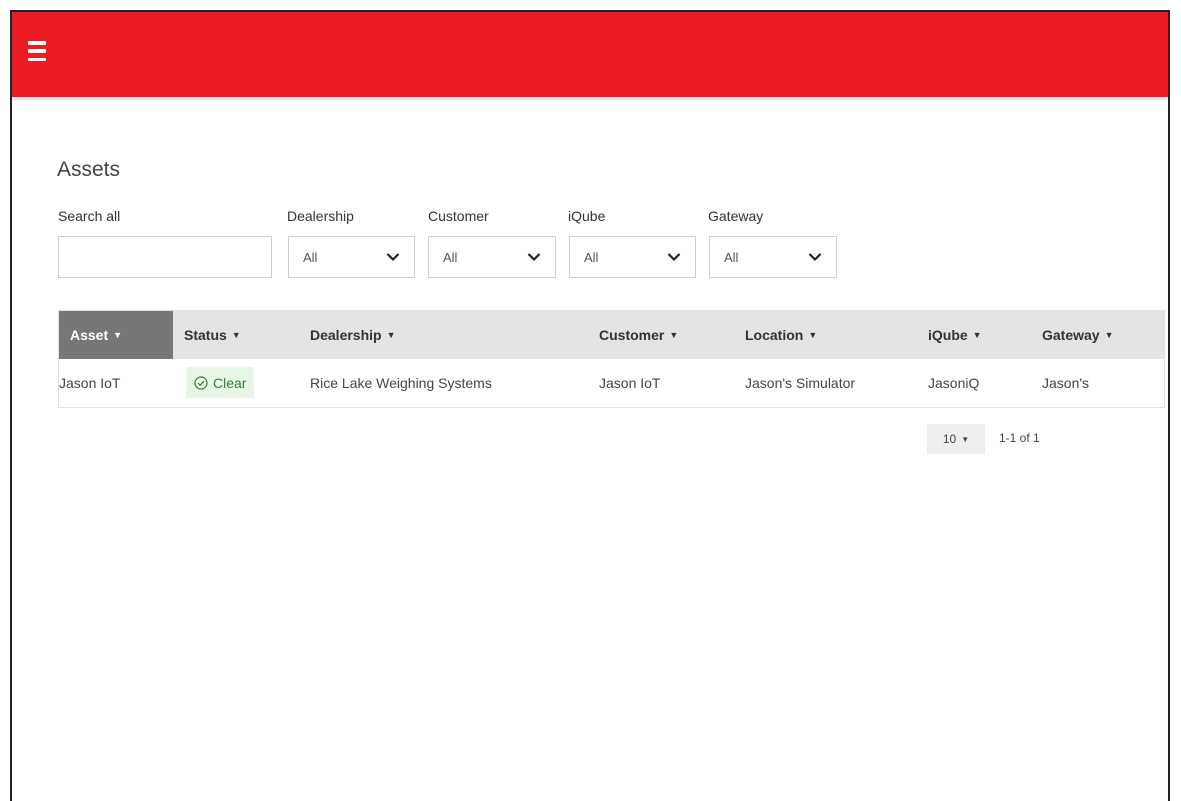 The image size is (1181, 801). What do you see at coordinates (458, 216) in the screenshot?
I see `customer-filter-label: Customer` at bounding box center [458, 216].